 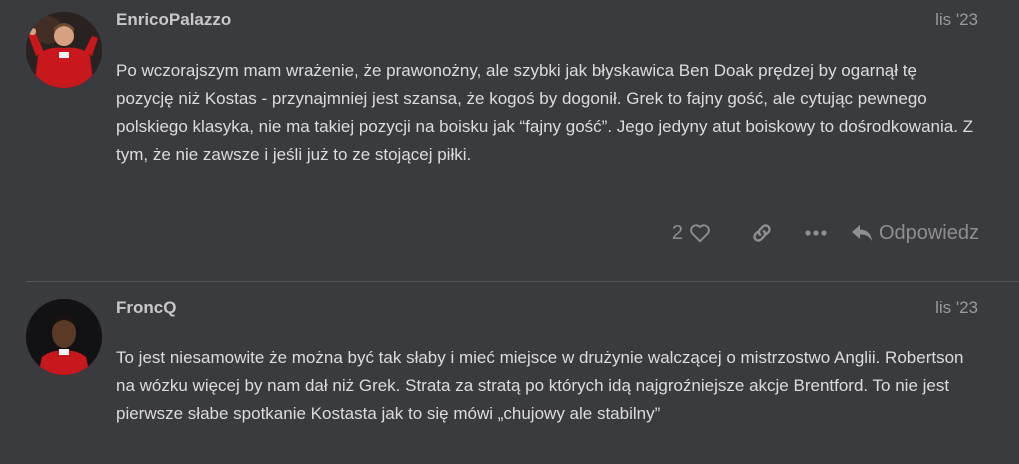 I want to click on reply-button: Odpowiedz, so click(x=915, y=233).